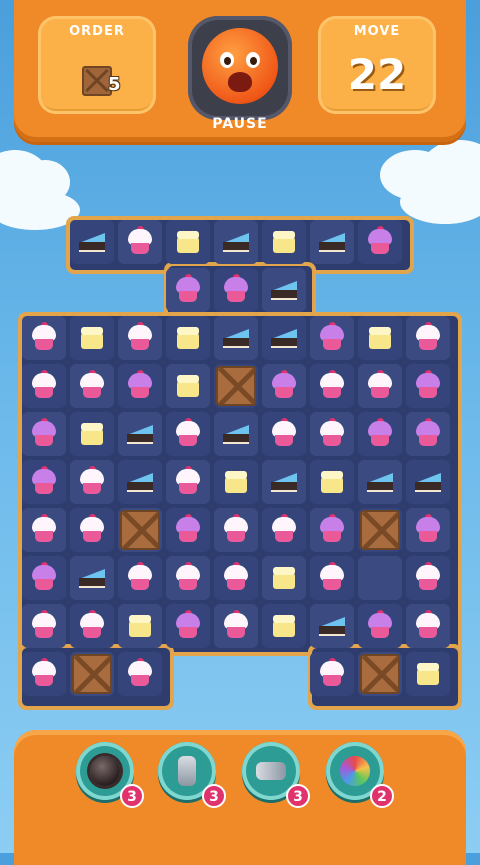 This screenshot has height=865, width=480. I want to click on wooden-crate-icon, so click(380, 674).